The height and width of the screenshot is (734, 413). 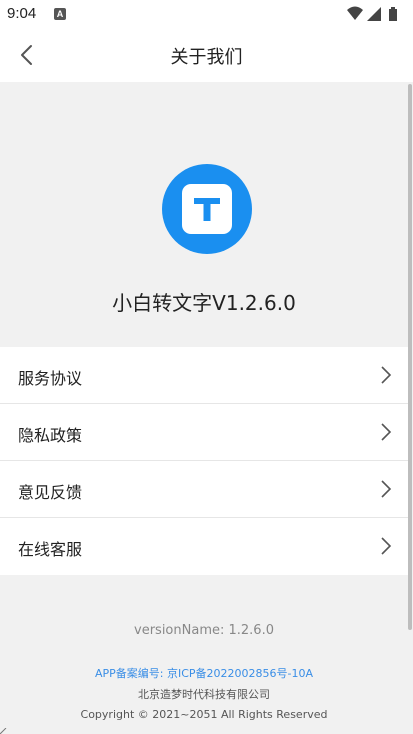 I want to click on menu-item-label: 服务协议, so click(x=50, y=378).